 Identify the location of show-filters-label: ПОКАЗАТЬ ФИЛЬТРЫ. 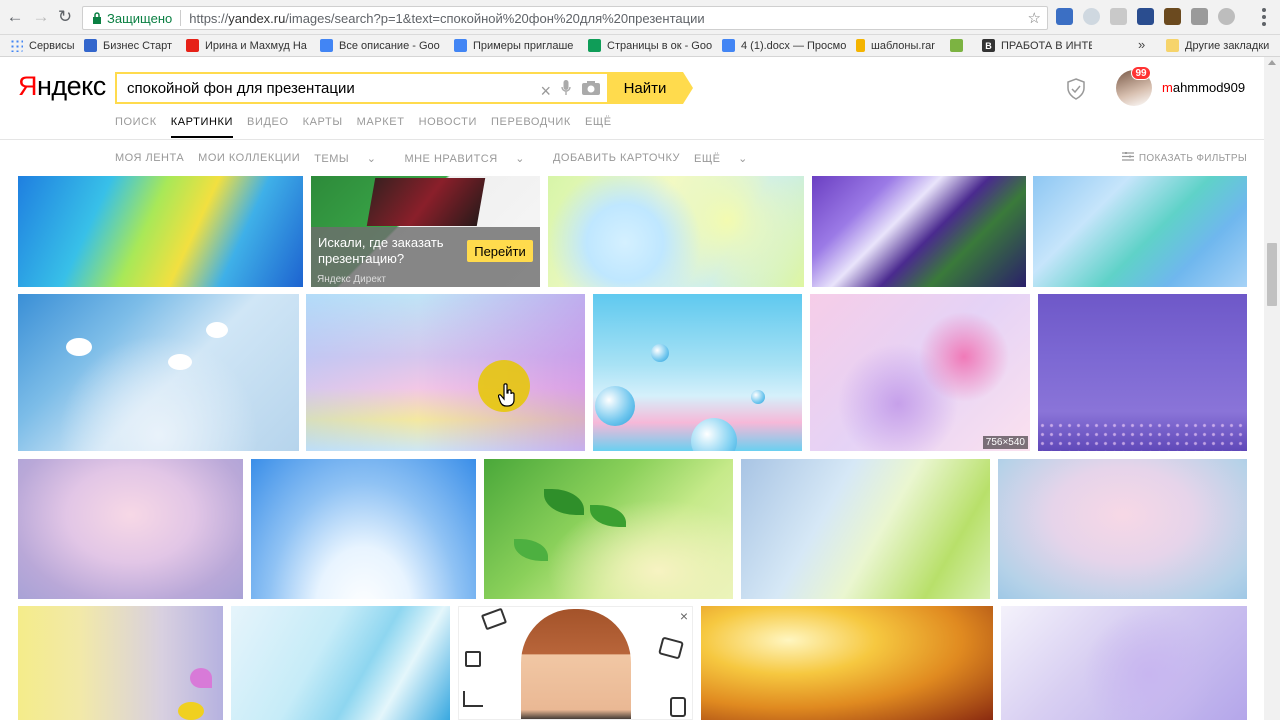
(1192, 158).